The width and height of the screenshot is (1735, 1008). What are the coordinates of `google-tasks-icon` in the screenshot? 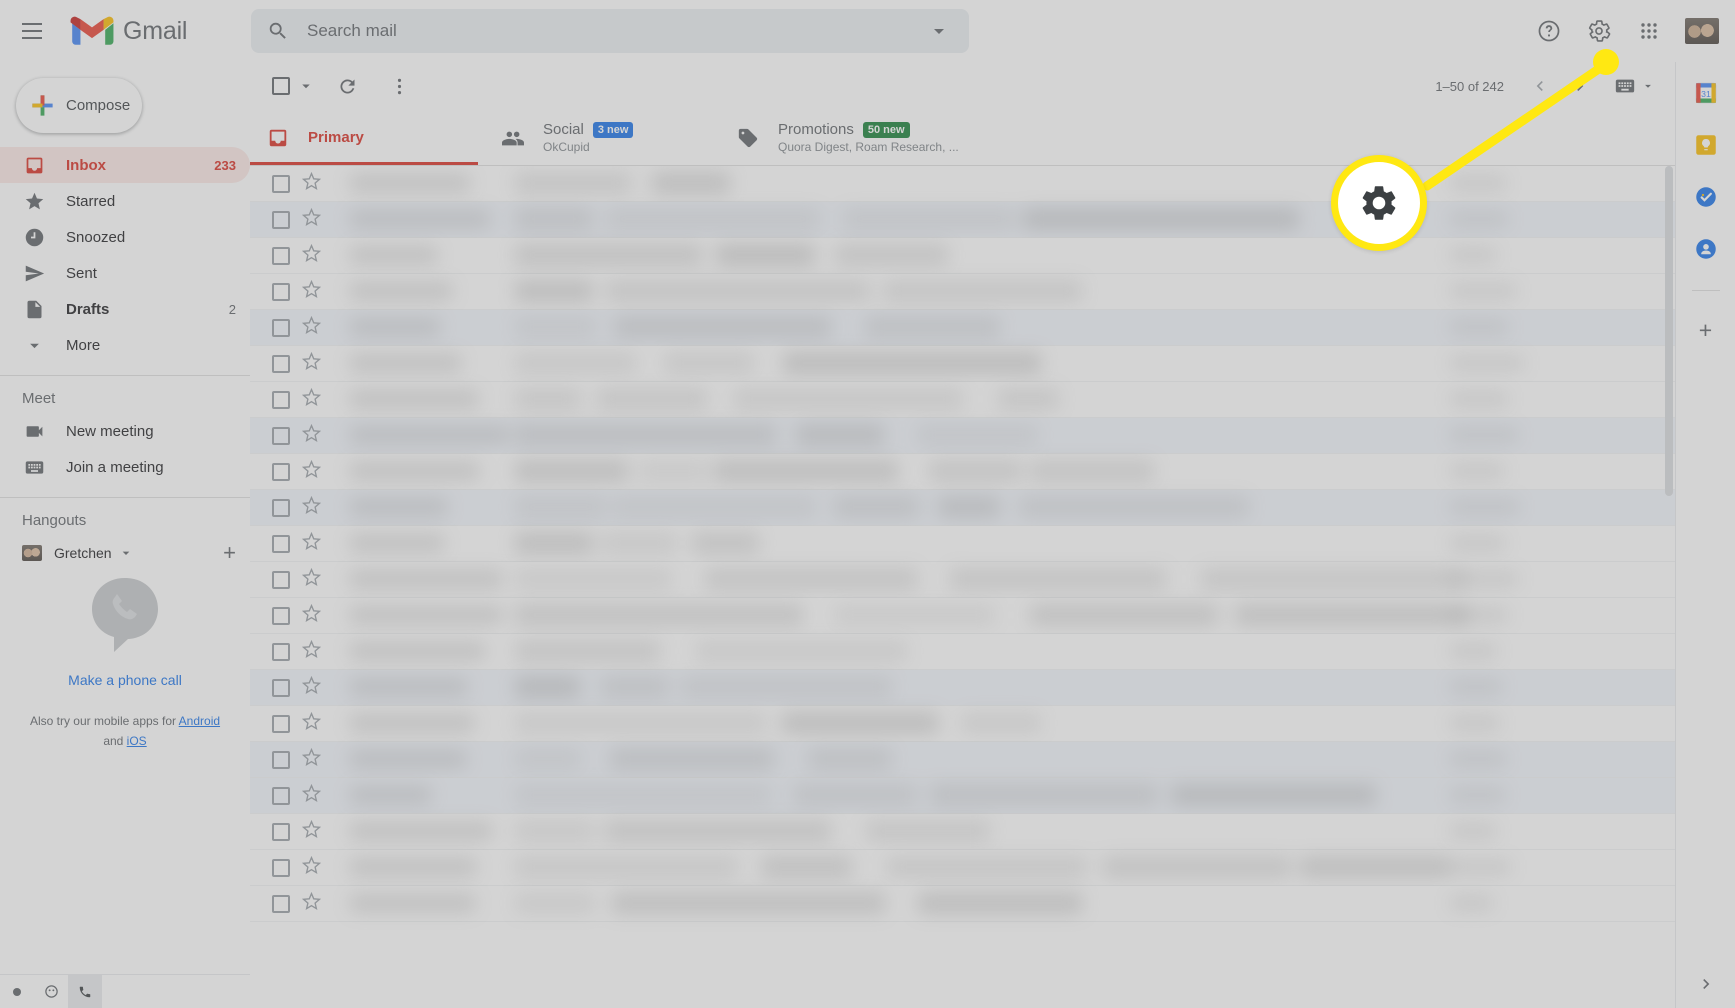 It's located at (1706, 197).